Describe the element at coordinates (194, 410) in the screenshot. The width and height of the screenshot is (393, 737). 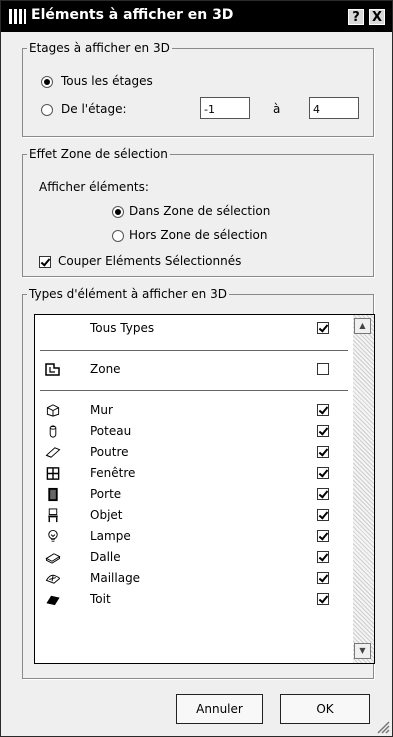
I see `list-item: Mur` at that location.